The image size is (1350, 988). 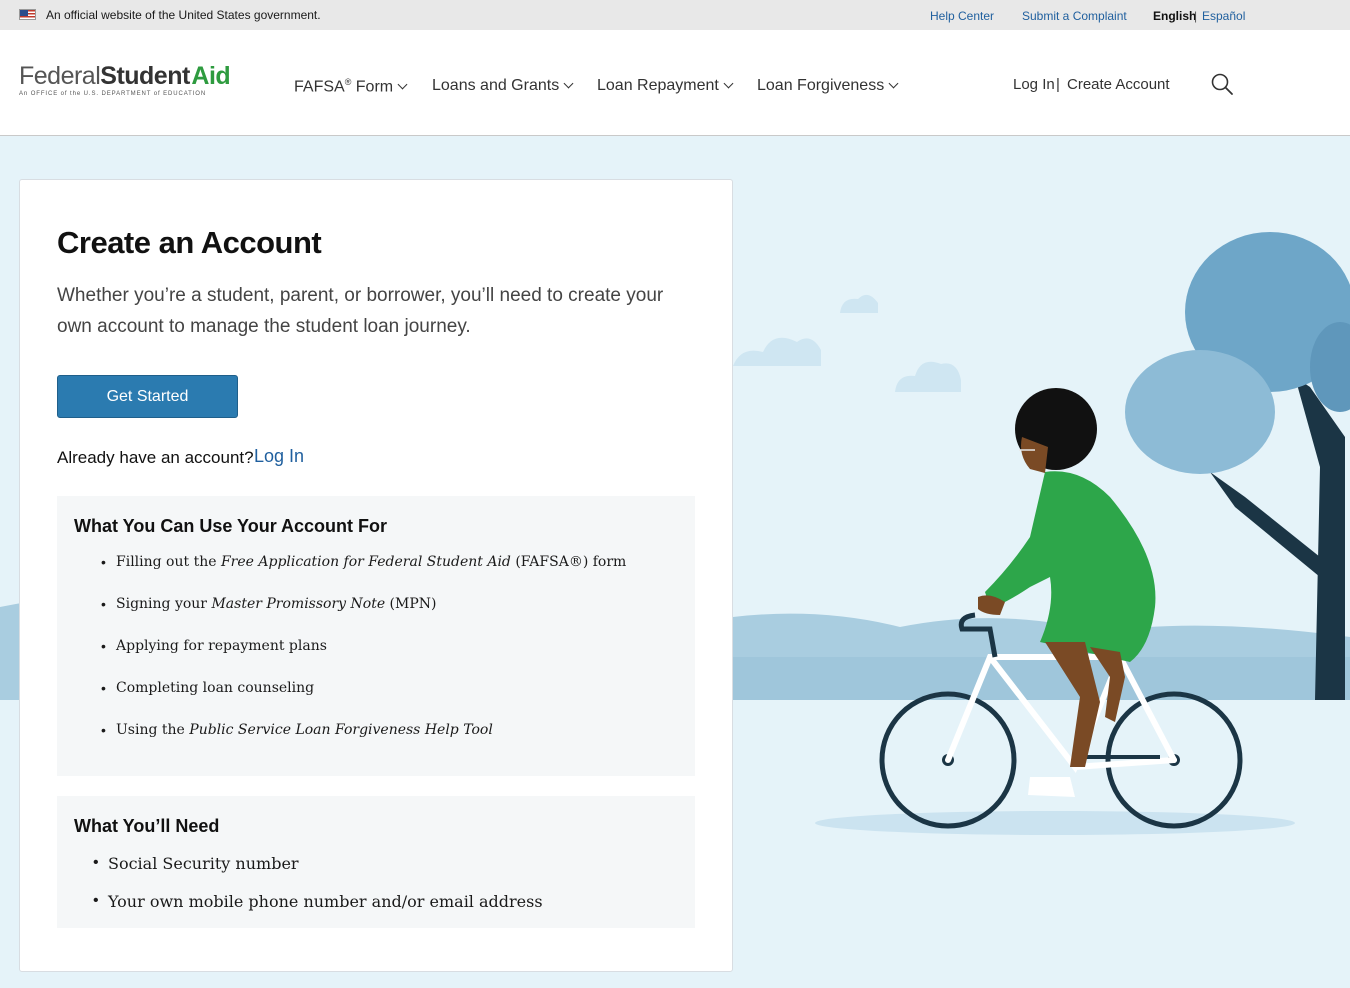 I want to click on list-item: Completing loan counseling, so click(x=208, y=688).